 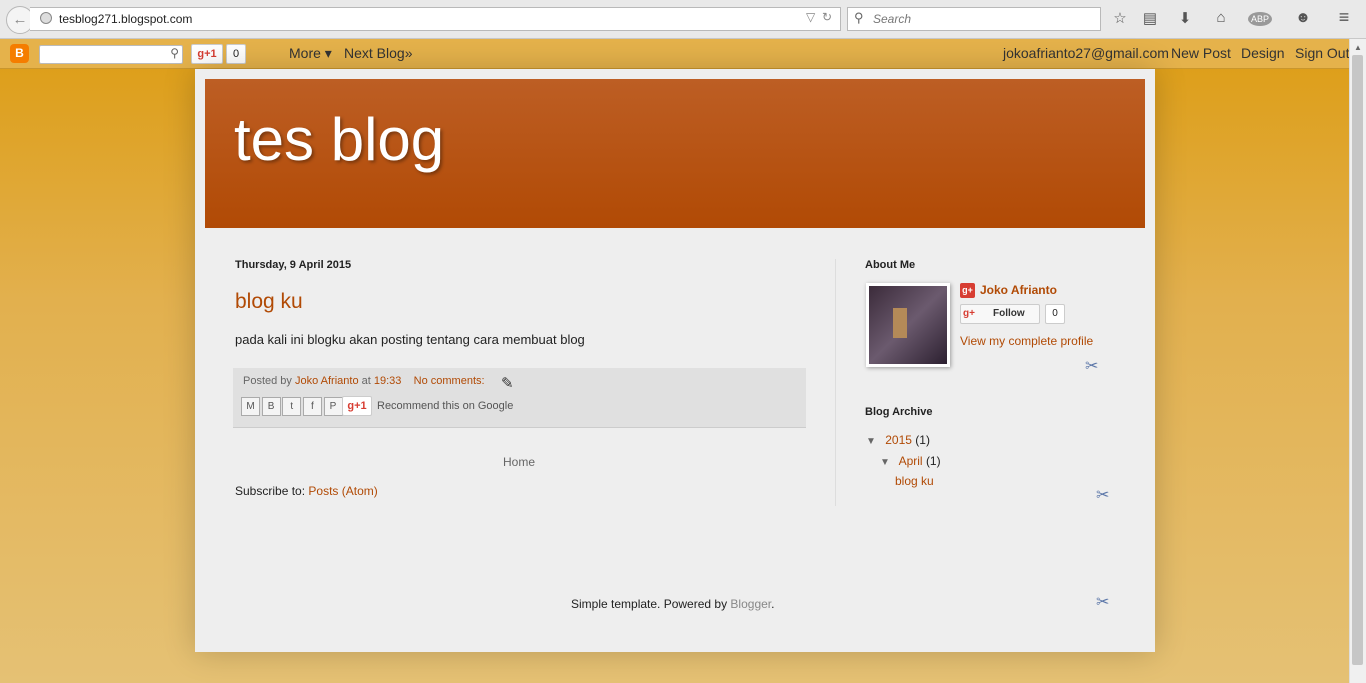 I want to click on profile-avatar, so click(x=908, y=325).